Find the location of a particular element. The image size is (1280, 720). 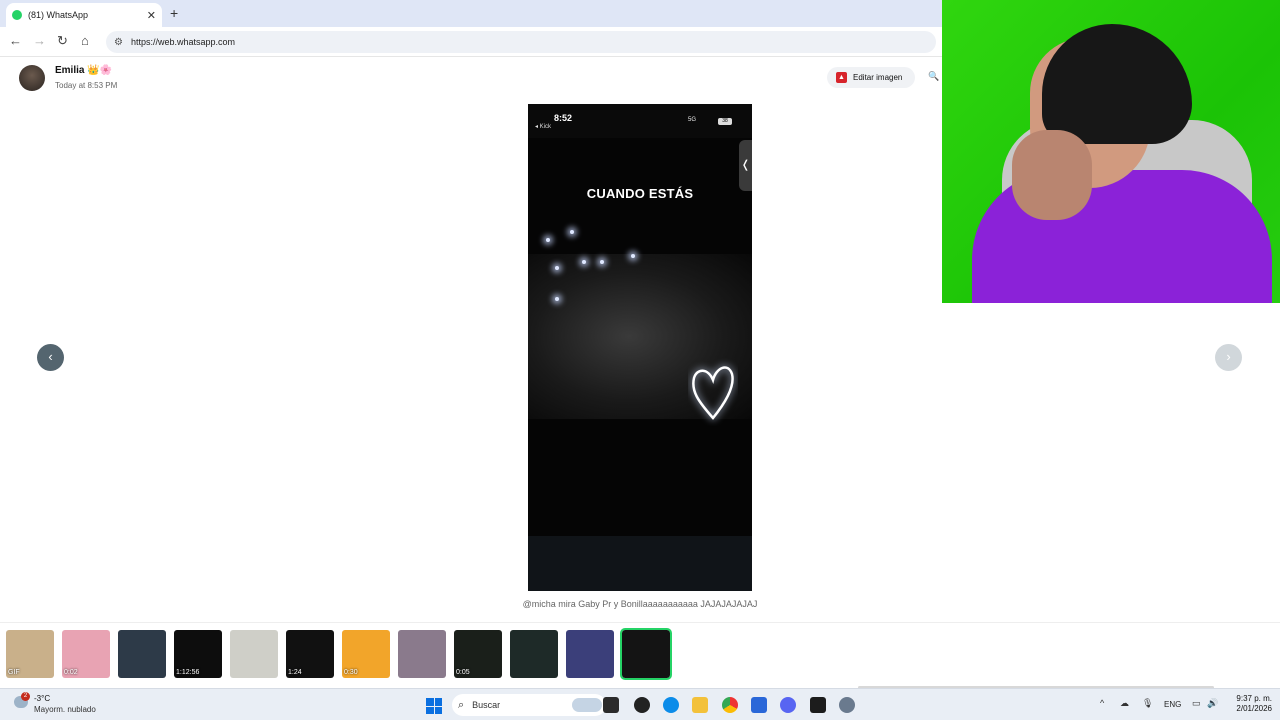

media-thumbnail: 0:30 is located at coordinates (366, 654).